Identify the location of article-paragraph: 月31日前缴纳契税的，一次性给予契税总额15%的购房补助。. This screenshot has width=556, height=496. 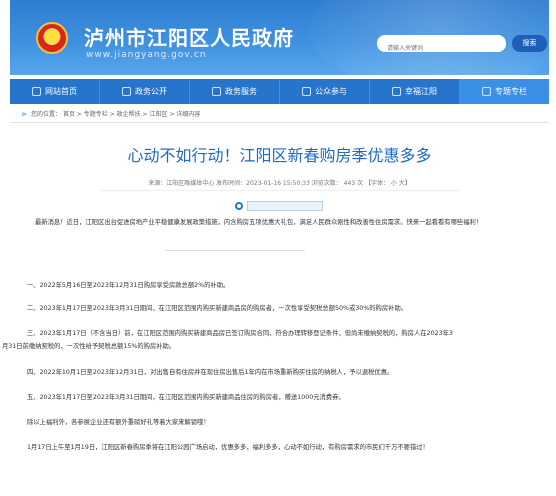
(89, 346).